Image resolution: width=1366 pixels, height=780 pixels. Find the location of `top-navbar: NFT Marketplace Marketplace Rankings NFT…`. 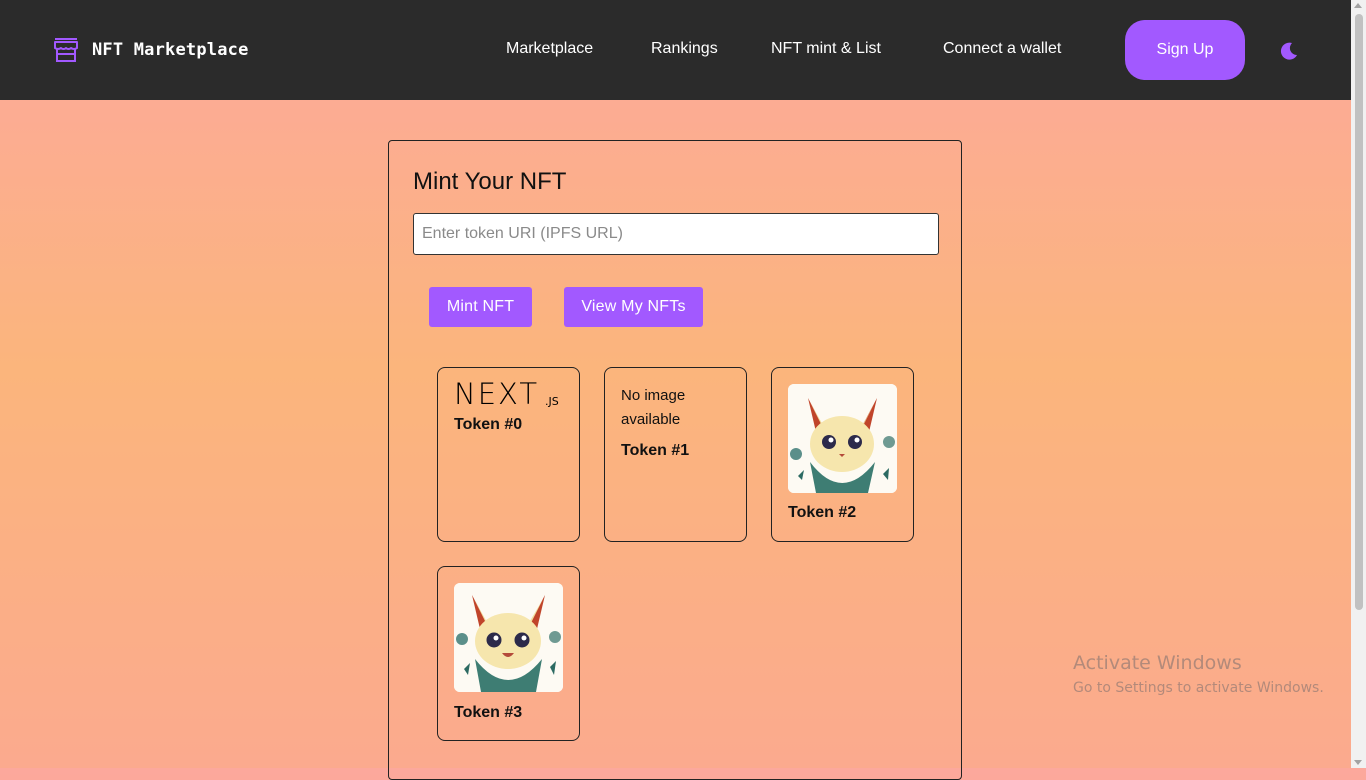

top-navbar: NFT Marketplace Marketplace Rankings NFT… is located at coordinates (675, 50).